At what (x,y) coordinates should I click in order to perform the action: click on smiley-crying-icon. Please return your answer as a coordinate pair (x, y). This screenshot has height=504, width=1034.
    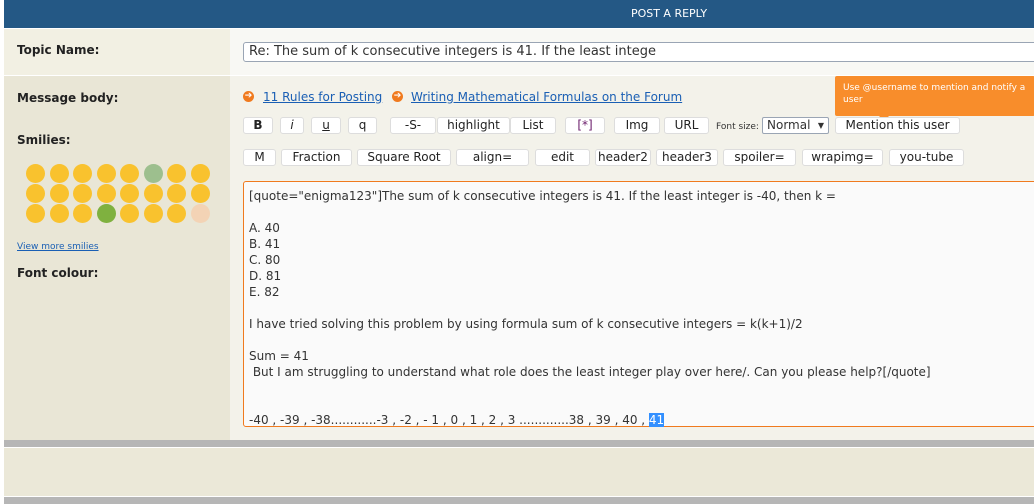
    Looking at the image, I should click on (129, 193).